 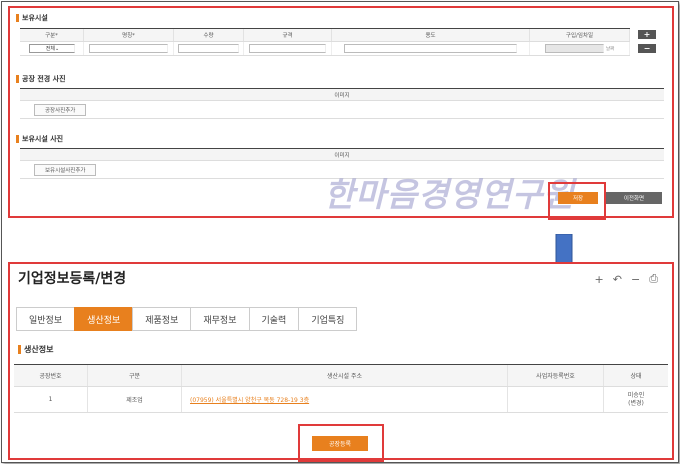 I want to click on tab-general: 일반정보, so click(x=45, y=319).